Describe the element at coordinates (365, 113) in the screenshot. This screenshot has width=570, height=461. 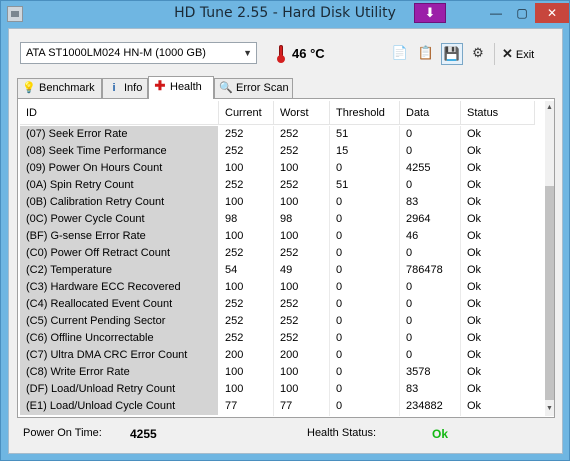
I see `column-header-threshold: Threshold` at that location.